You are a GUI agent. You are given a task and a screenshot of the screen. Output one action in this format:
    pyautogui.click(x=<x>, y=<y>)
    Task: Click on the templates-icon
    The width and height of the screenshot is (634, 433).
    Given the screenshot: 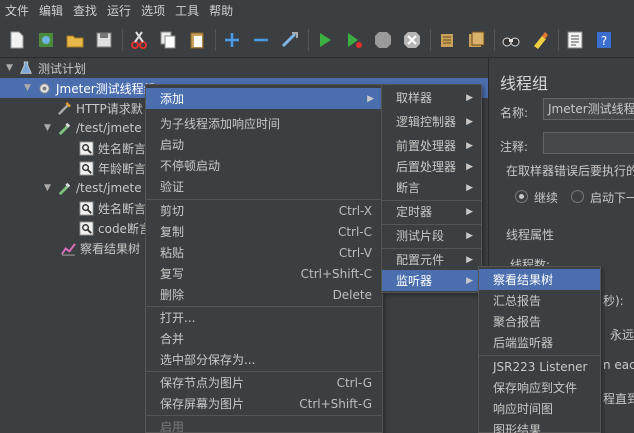 What is the action you would take?
    pyautogui.click(x=46, y=40)
    